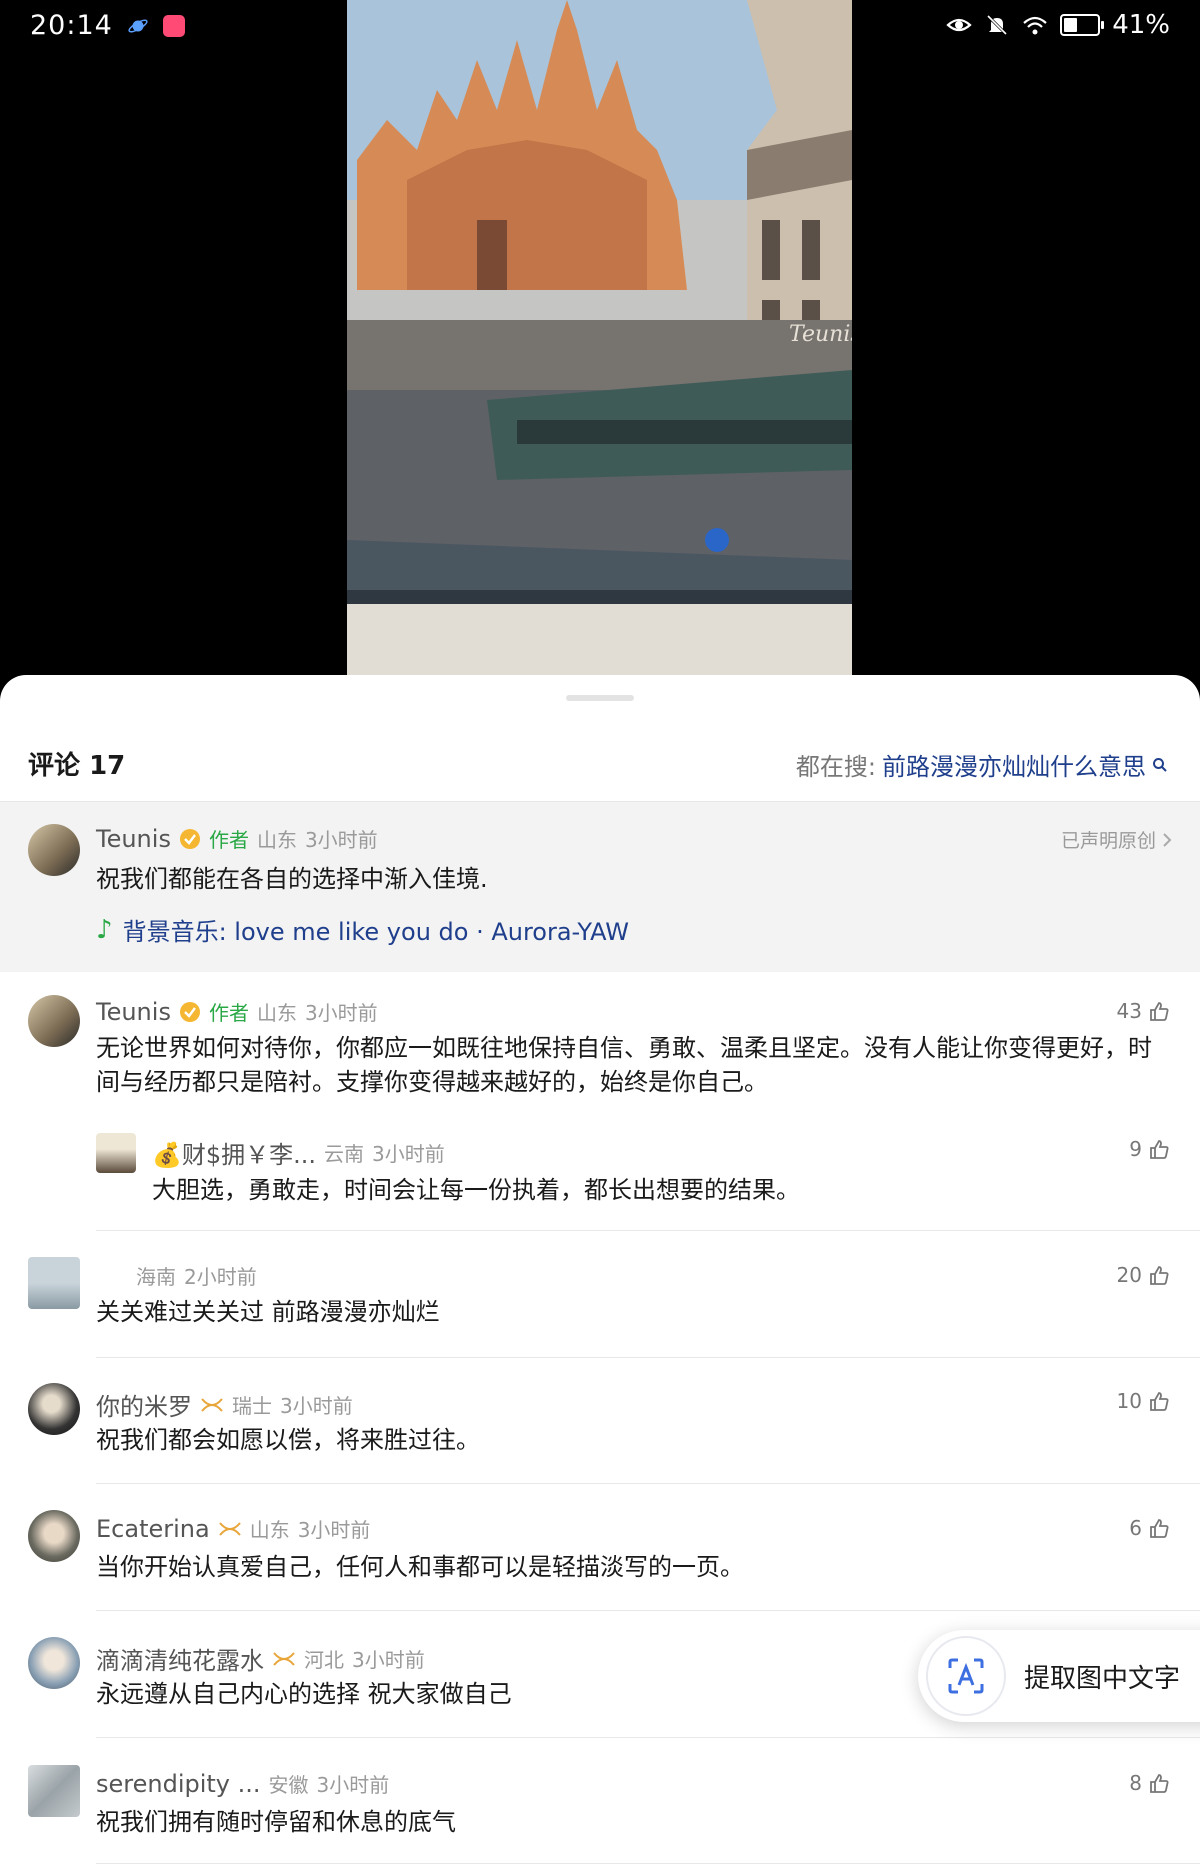 The height and width of the screenshot is (1872, 1200). I want to click on status-time: 20:14, so click(71, 25).